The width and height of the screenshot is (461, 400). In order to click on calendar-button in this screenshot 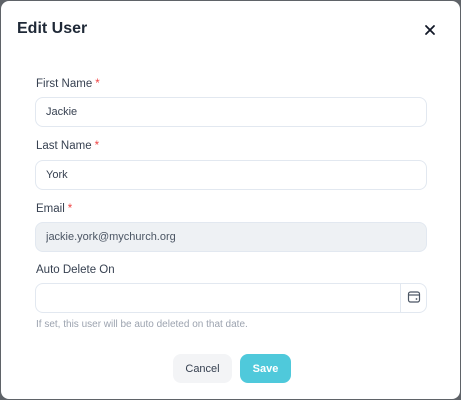, I will do `click(413, 298)`.